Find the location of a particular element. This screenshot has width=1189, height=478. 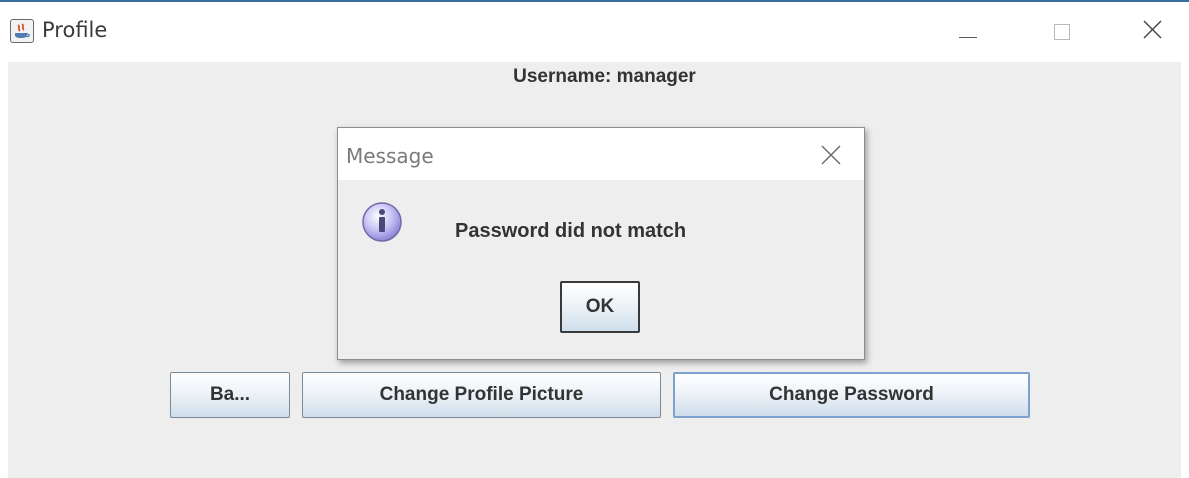

java-app-icon is located at coordinates (22, 31).